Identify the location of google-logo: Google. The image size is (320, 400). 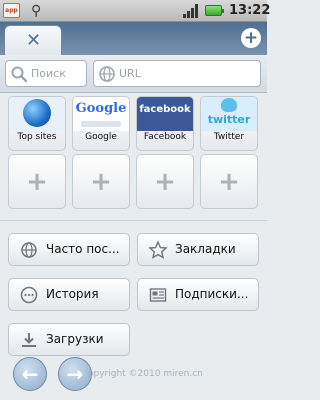
(101, 108).